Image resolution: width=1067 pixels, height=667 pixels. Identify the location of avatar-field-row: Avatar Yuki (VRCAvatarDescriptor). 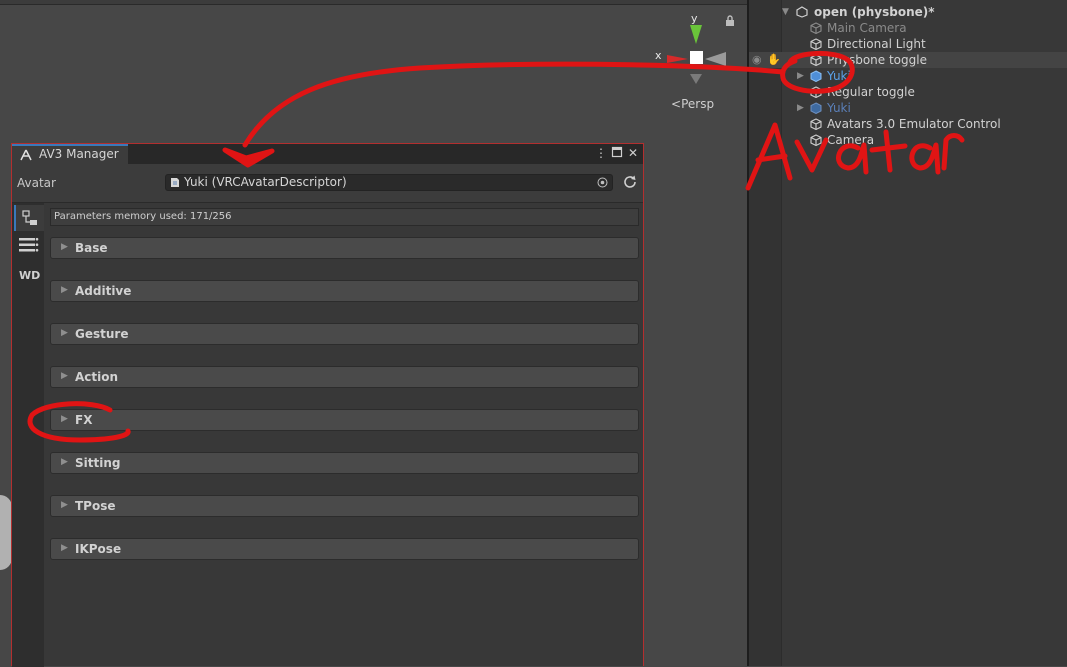
(327, 183).